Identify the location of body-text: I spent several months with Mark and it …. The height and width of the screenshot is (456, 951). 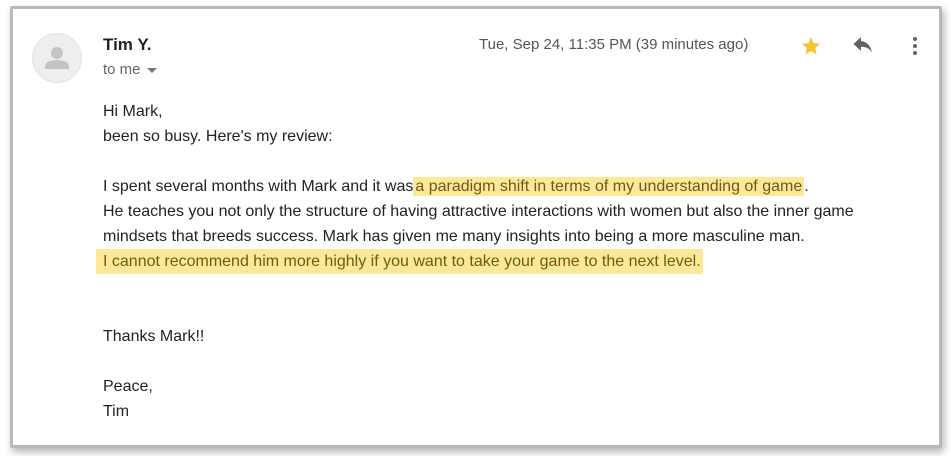
(258, 186).